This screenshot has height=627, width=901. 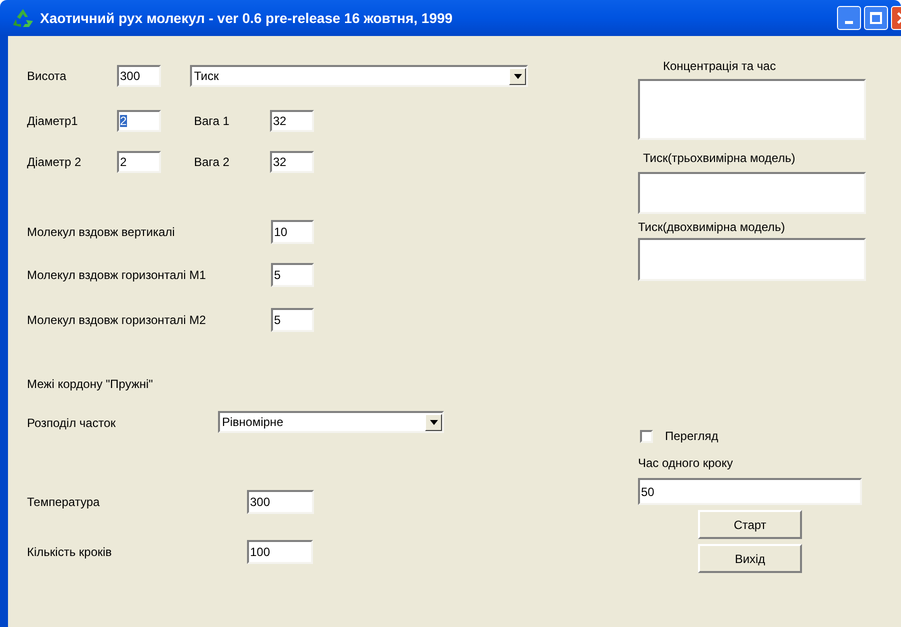 What do you see at coordinates (849, 18) in the screenshot?
I see `minimize-button` at bounding box center [849, 18].